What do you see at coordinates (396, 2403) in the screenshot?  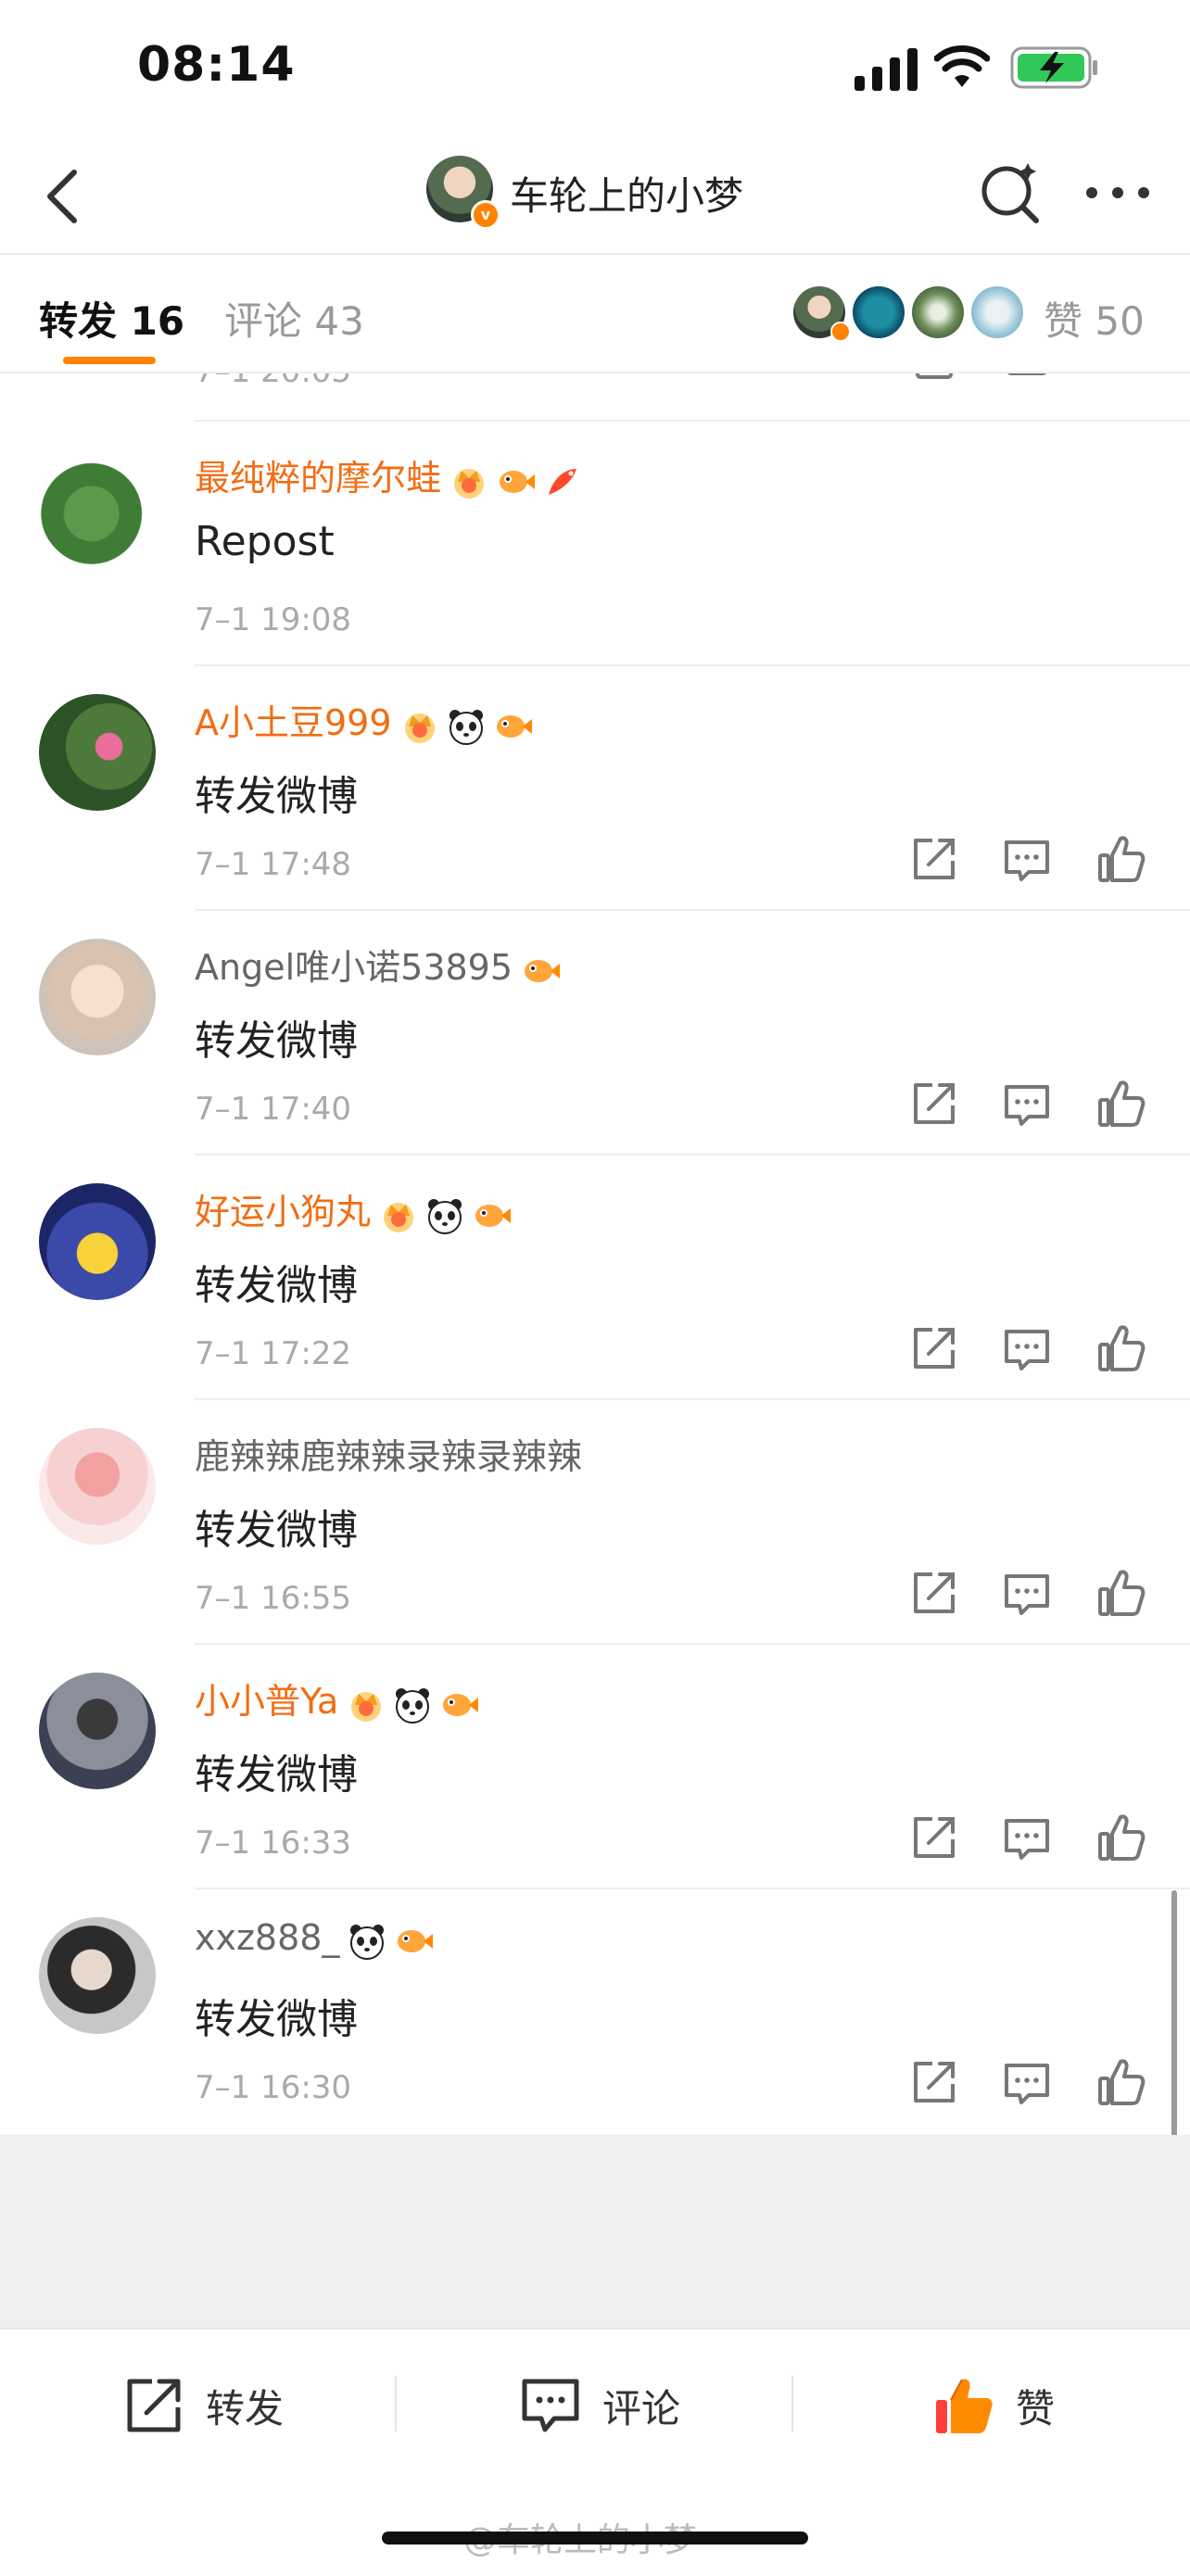 I see `bottom-divider` at bounding box center [396, 2403].